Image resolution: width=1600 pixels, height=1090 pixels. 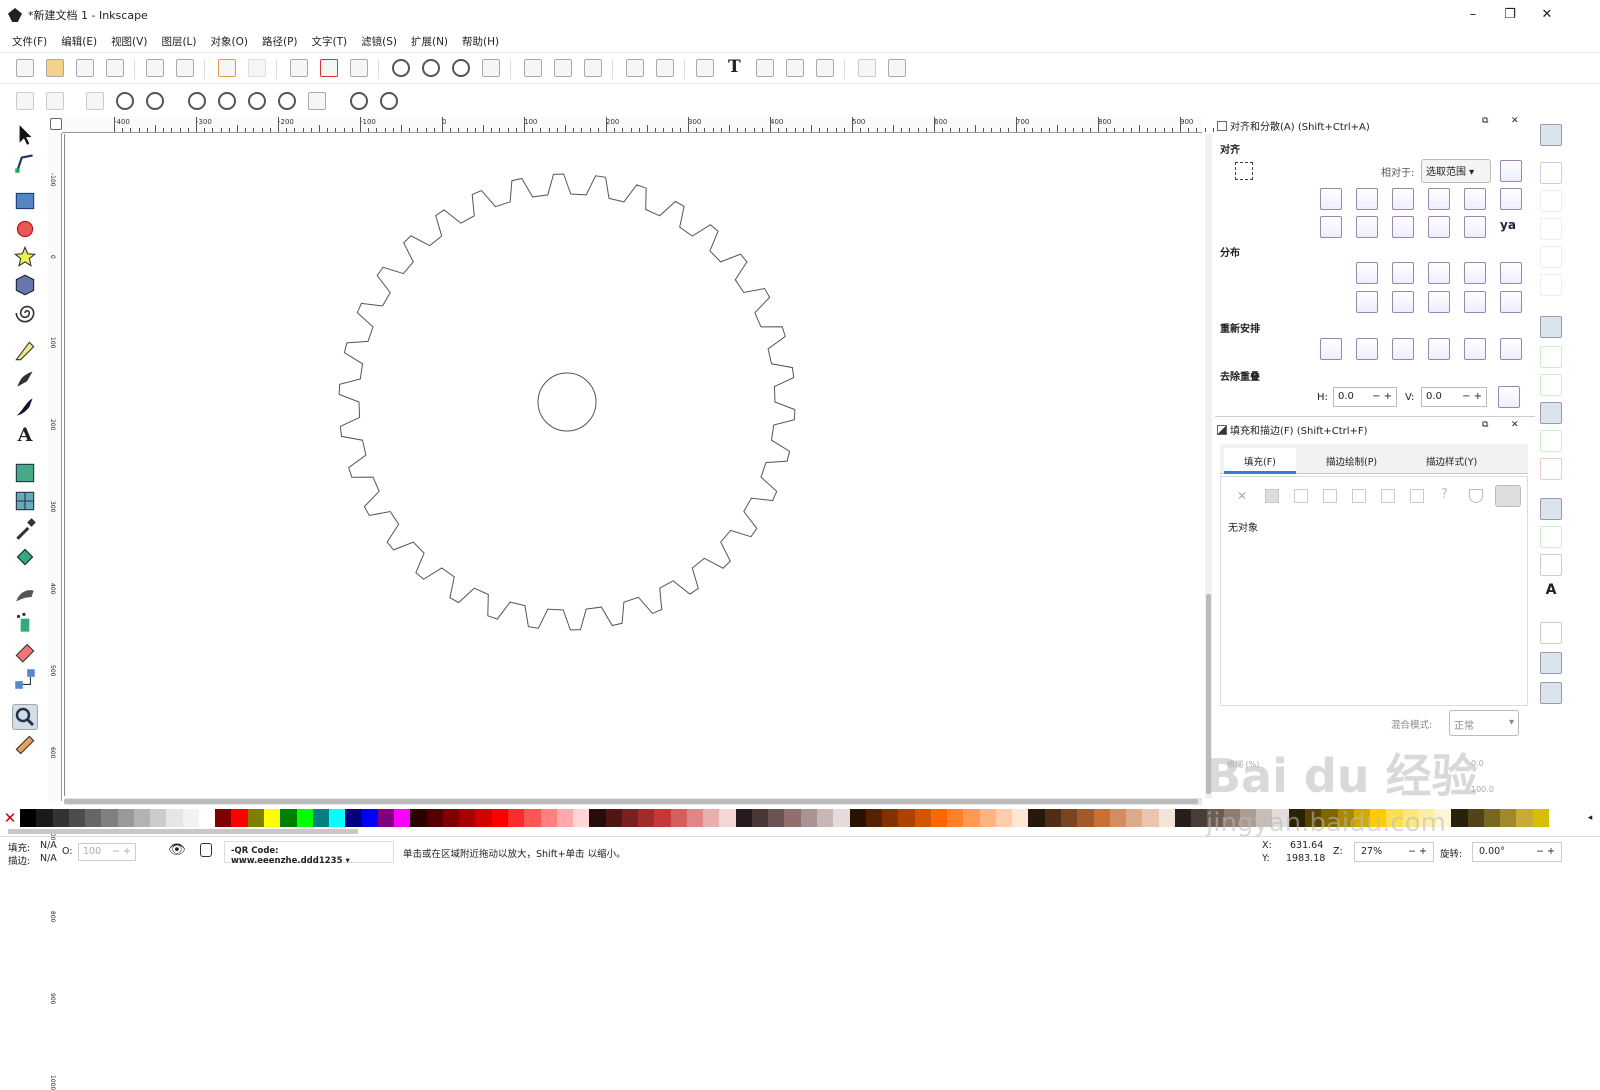 What do you see at coordinates (25, 68) in the screenshot?
I see `new-document-icon` at bounding box center [25, 68].